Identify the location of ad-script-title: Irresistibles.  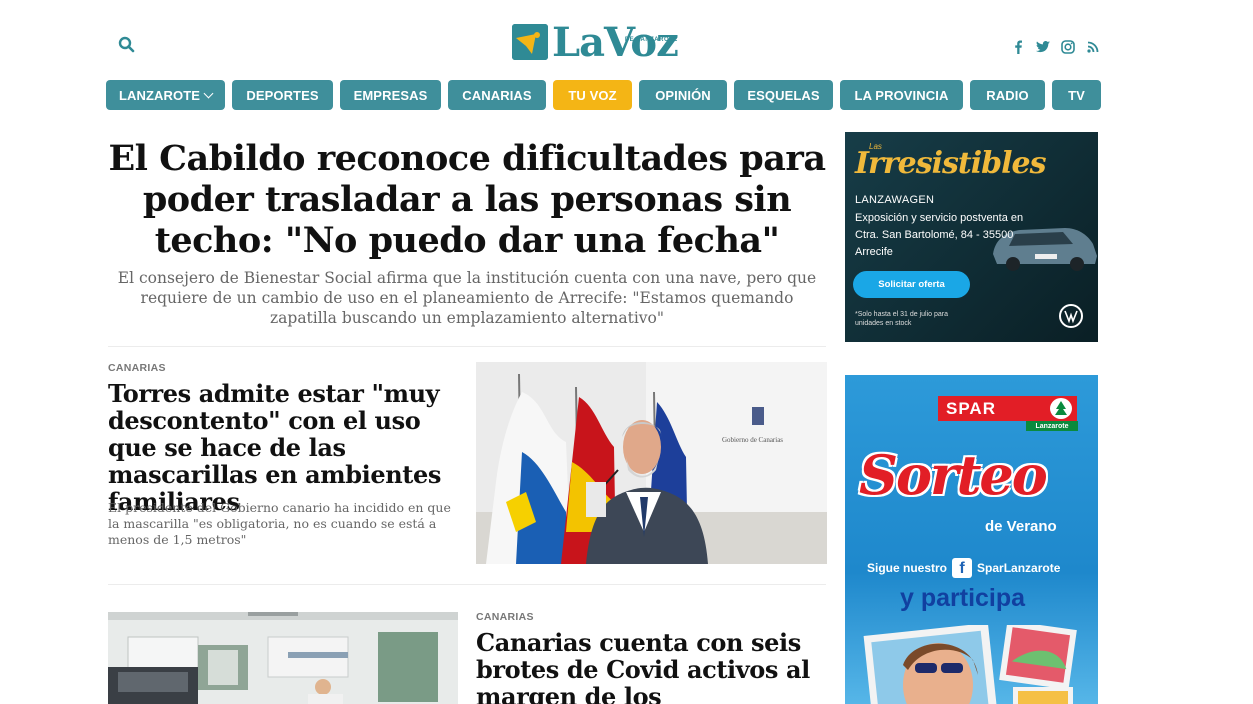
(951, 163).